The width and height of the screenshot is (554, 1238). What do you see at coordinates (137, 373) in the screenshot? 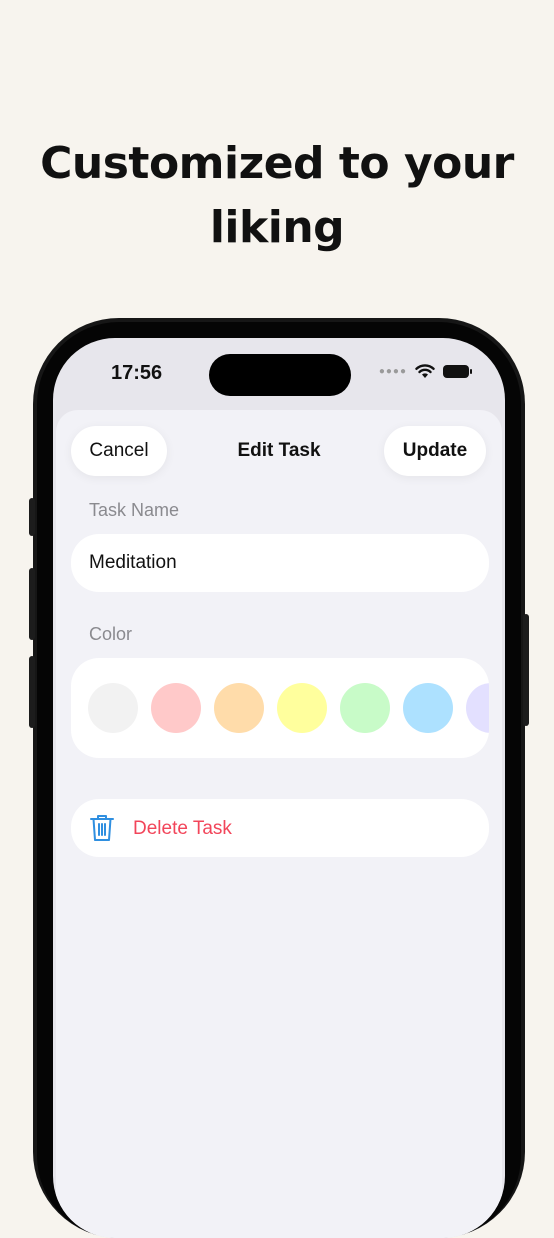
I see `status-time: 17:56` at bounding box center [137, 373].